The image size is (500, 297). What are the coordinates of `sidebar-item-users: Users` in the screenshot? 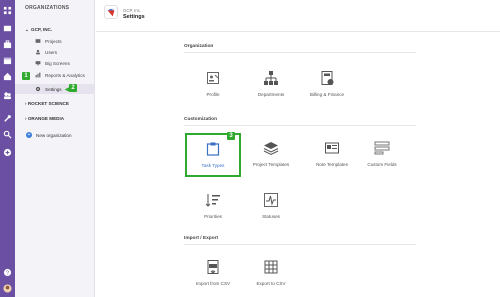 It's located at (46, 52).